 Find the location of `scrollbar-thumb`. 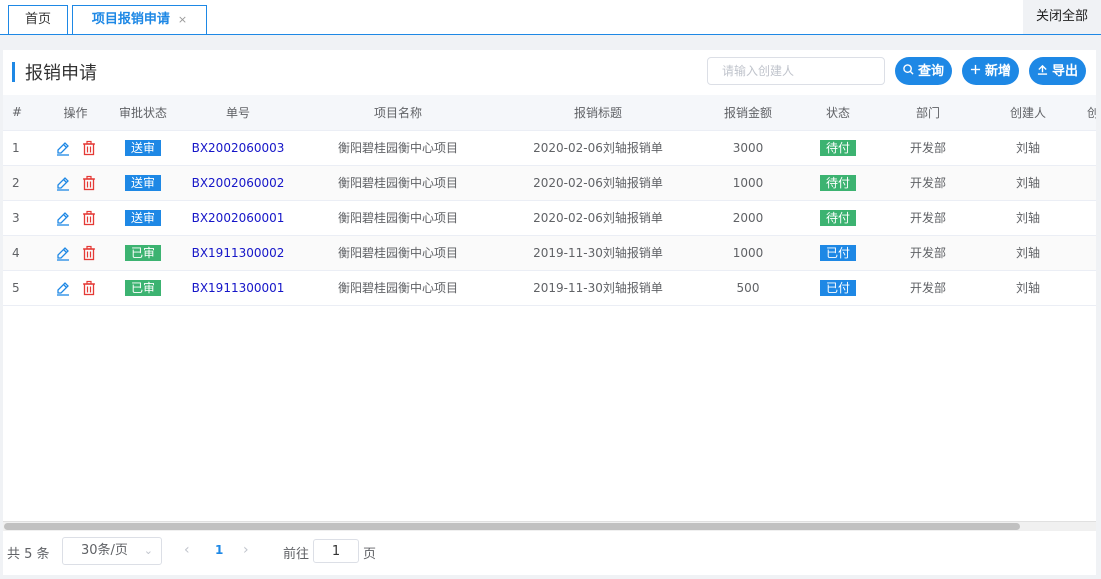

scrollbar-thumb is located at coordinates (512, 526).